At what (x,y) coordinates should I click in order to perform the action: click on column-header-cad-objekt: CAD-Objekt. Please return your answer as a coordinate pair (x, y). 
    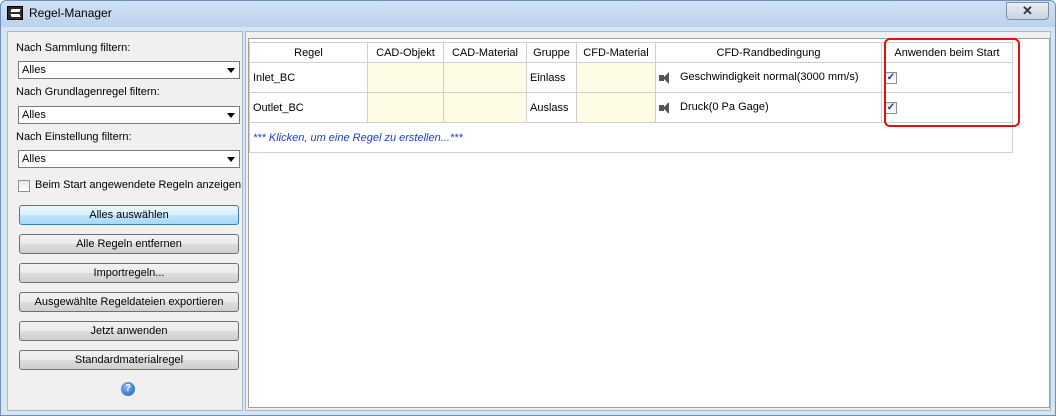
    Looking at the image, I should click on (405, 52).